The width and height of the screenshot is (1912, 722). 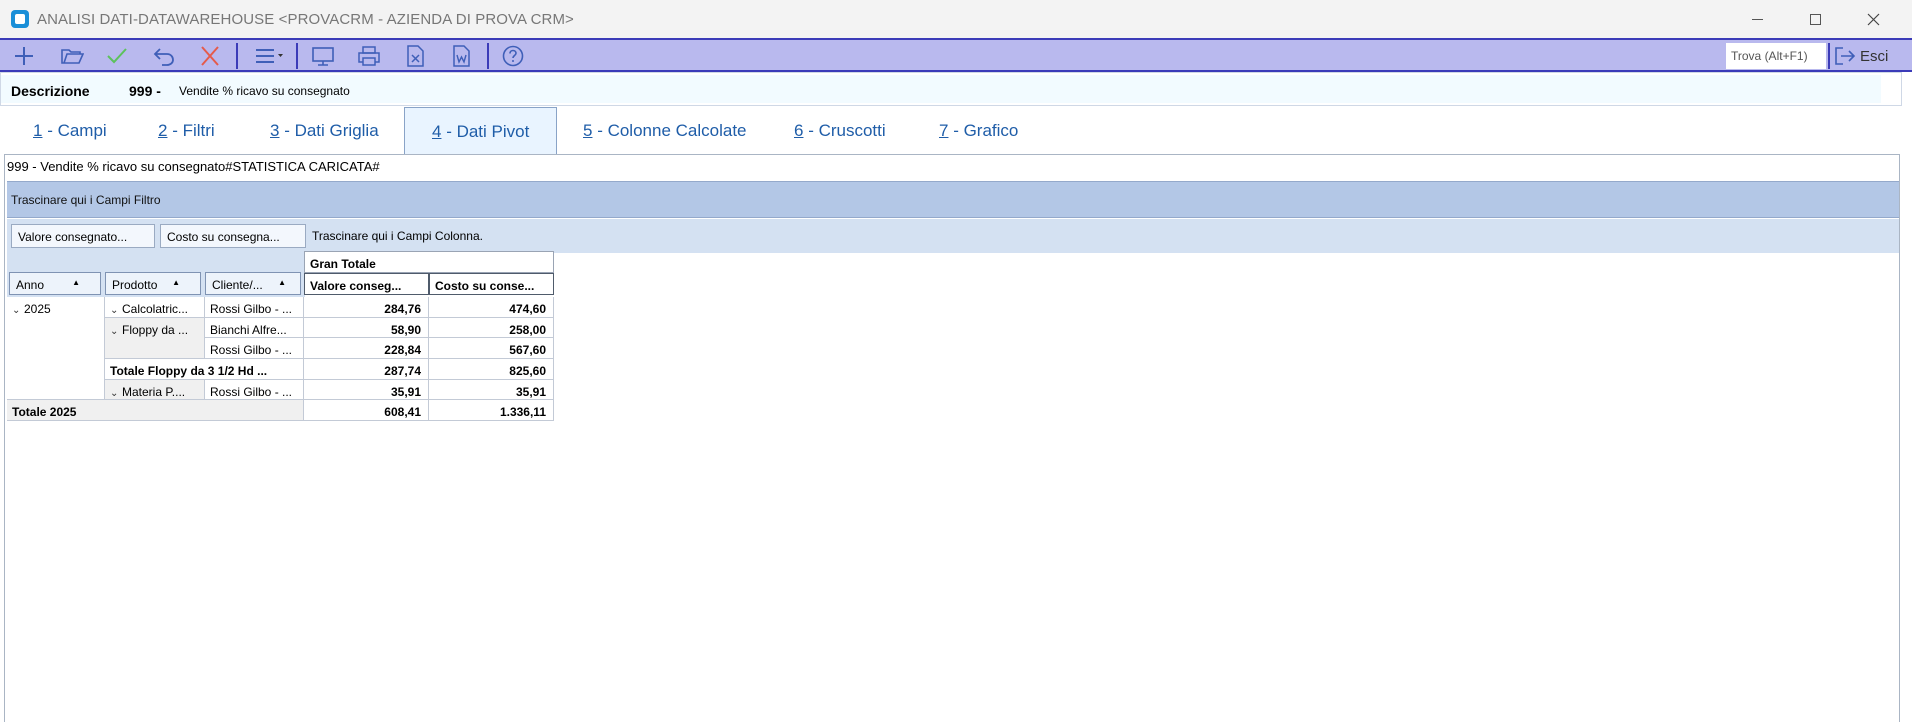 What do you see at coordinates (50, 91) in the screenshot?
I see `description-label: Descrizione` at bounding box center [50, 91].